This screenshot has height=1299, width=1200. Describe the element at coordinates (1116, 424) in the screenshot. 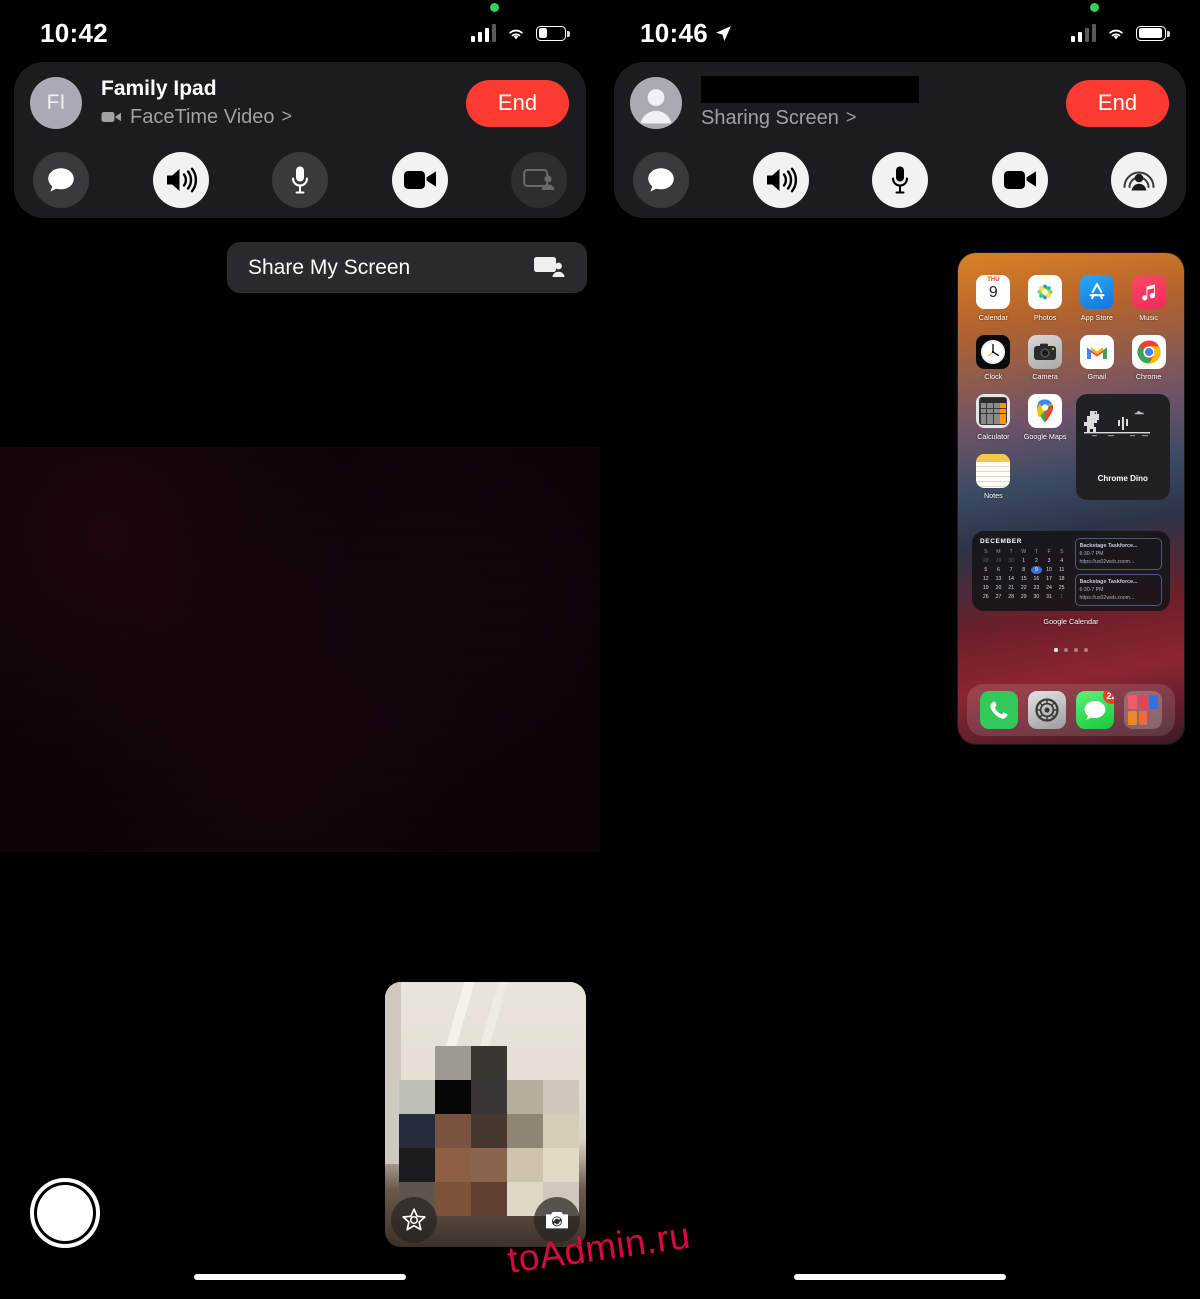

I see `chrome-dino-widget` at that location.